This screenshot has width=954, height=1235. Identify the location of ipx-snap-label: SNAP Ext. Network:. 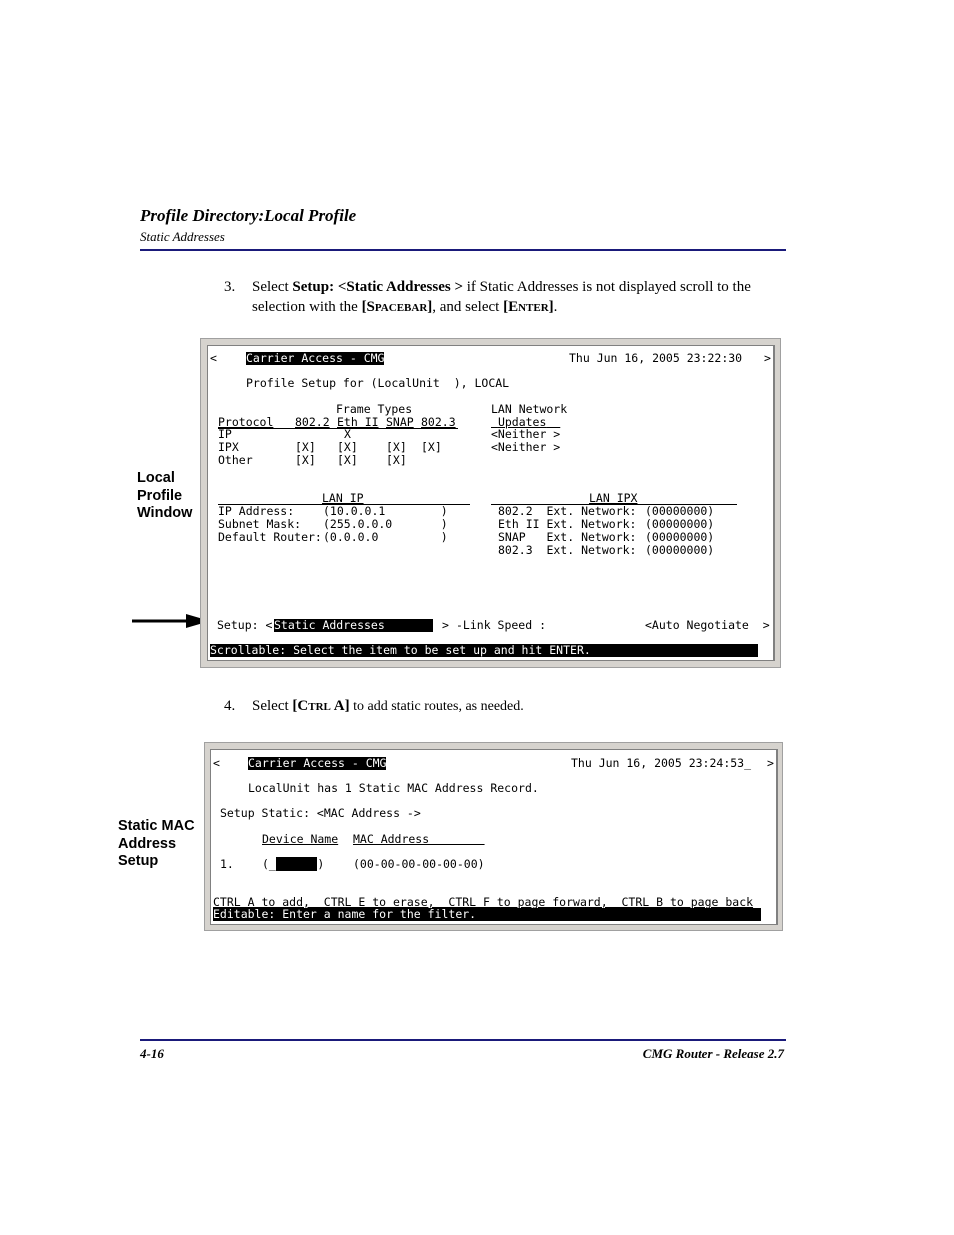
(567, 537).